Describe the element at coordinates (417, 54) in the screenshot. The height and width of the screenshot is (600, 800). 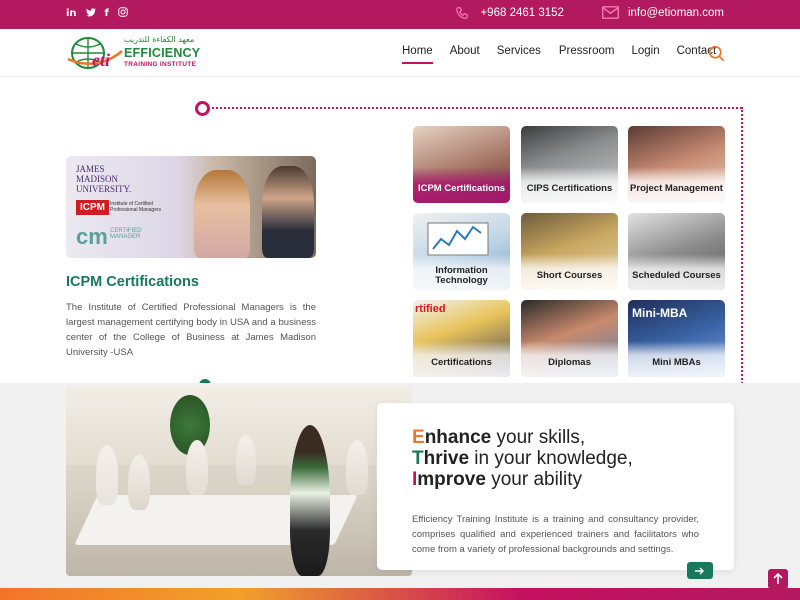
I see `nav-home: Home` at that location.